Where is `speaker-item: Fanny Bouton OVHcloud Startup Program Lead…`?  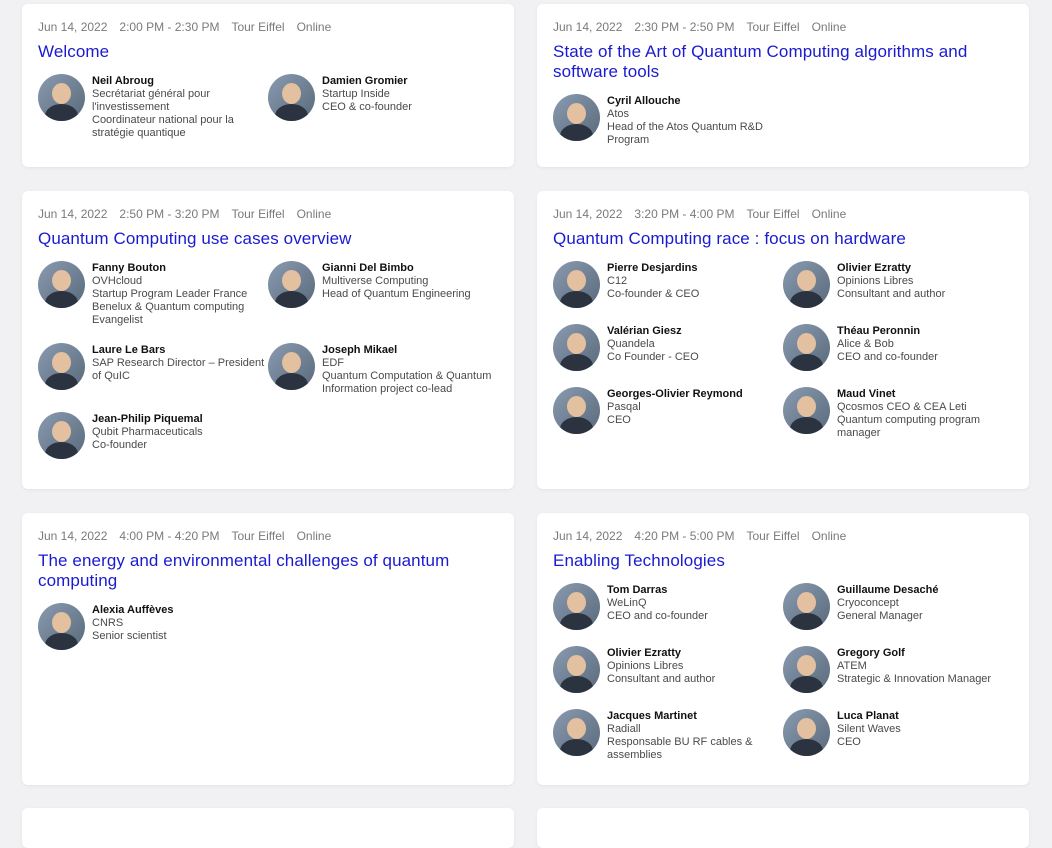
speaker-item: Fanny Bouton OVHcloud Startup Program Lead… is located at coordinates (153, 294).